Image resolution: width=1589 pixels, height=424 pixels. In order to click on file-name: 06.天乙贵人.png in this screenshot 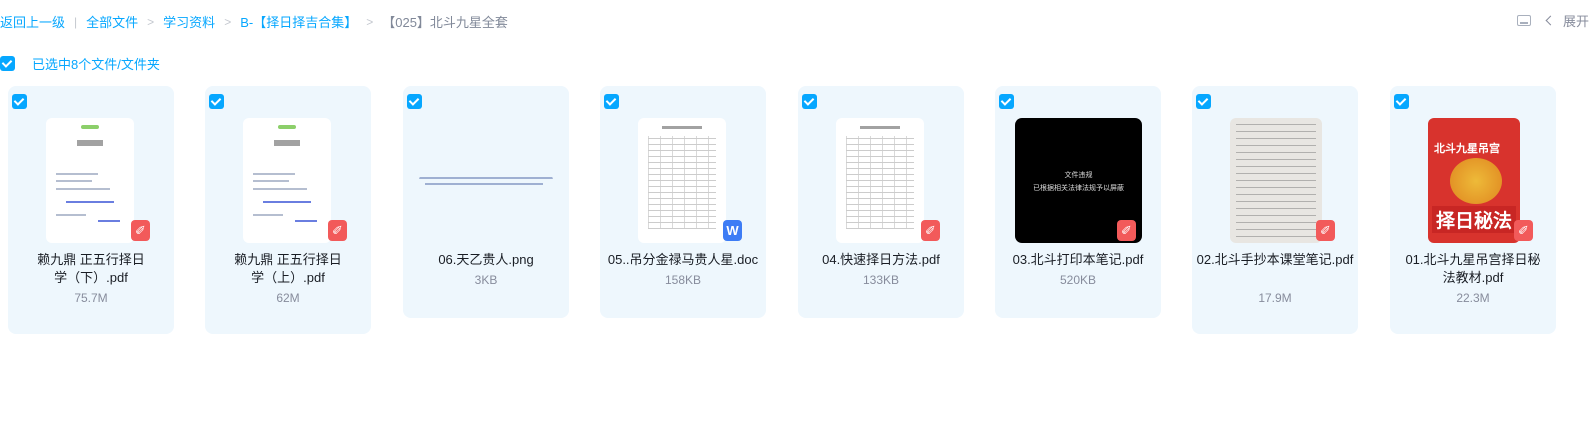, I will do `click(486, 260)`.